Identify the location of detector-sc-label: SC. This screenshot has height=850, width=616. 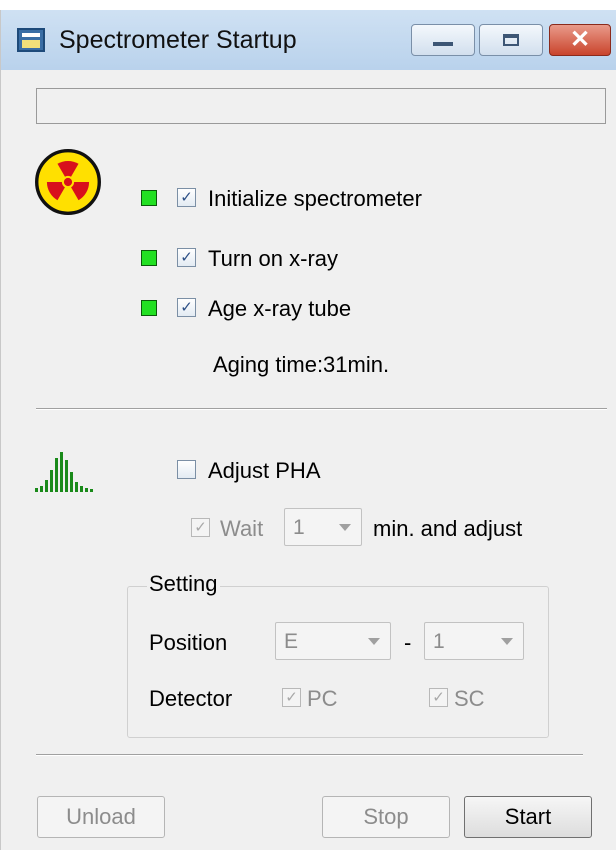
(469, 698).